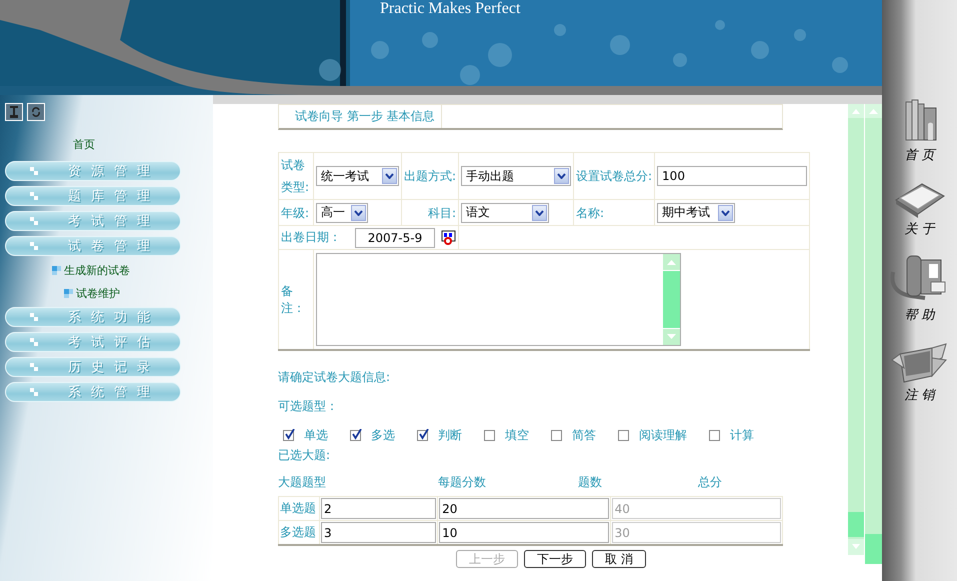 The image size is (957, 581). Describe the element at coordinates (696, 508) in the screenshot. I see `readonly-field: 40` at that location.